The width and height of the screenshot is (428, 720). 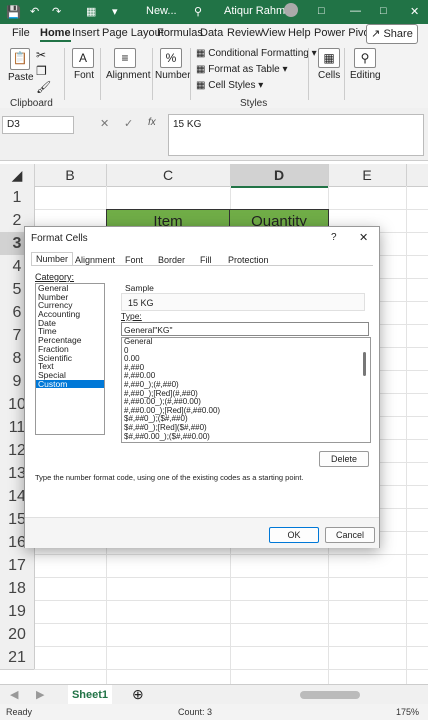 I want to click on tab-page-layout: Page Layout, so click(x=133, y=33).